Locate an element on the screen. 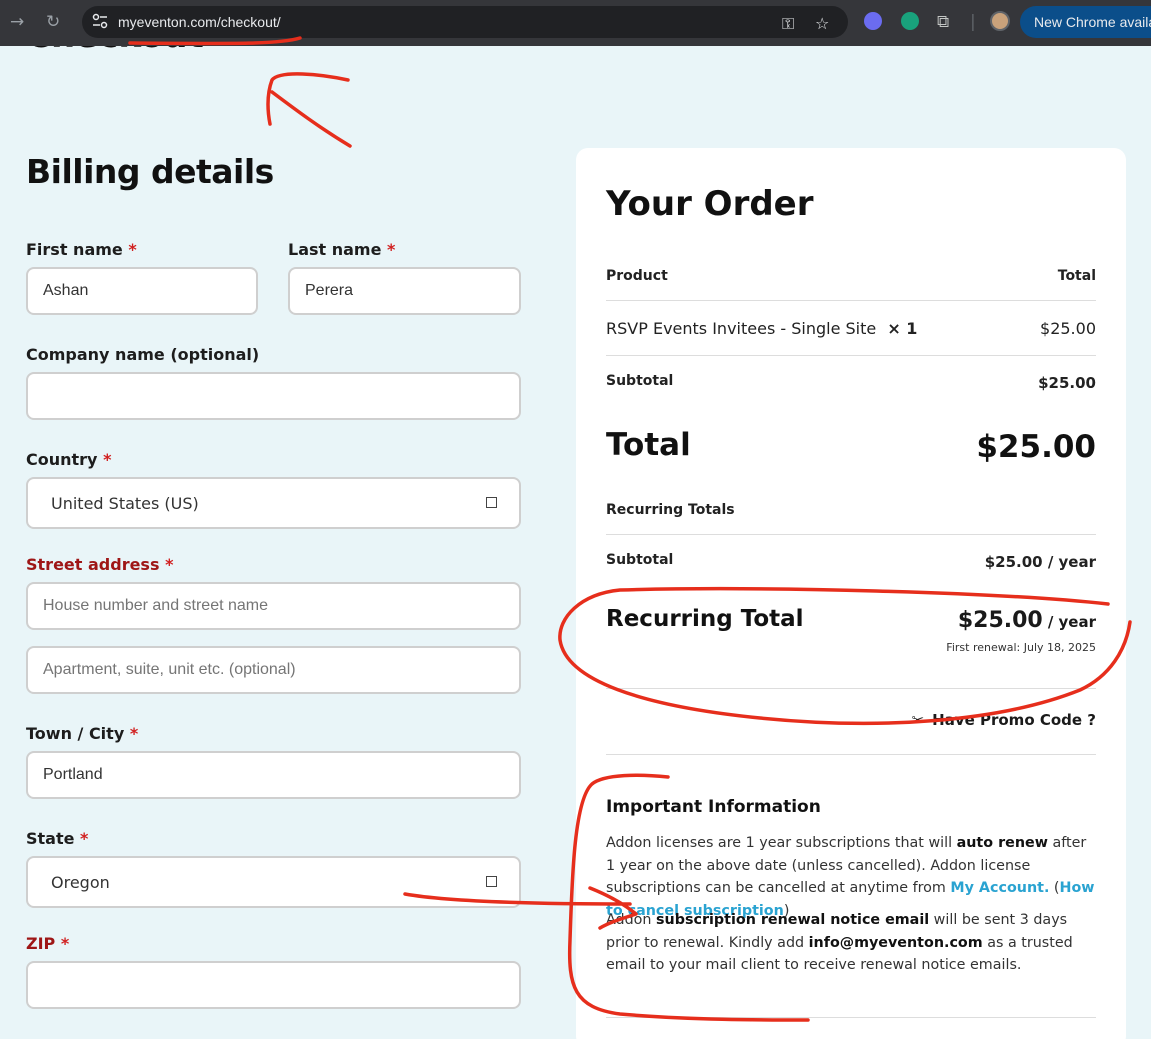  product-column-header: Product is located at coordinates (637, 276).